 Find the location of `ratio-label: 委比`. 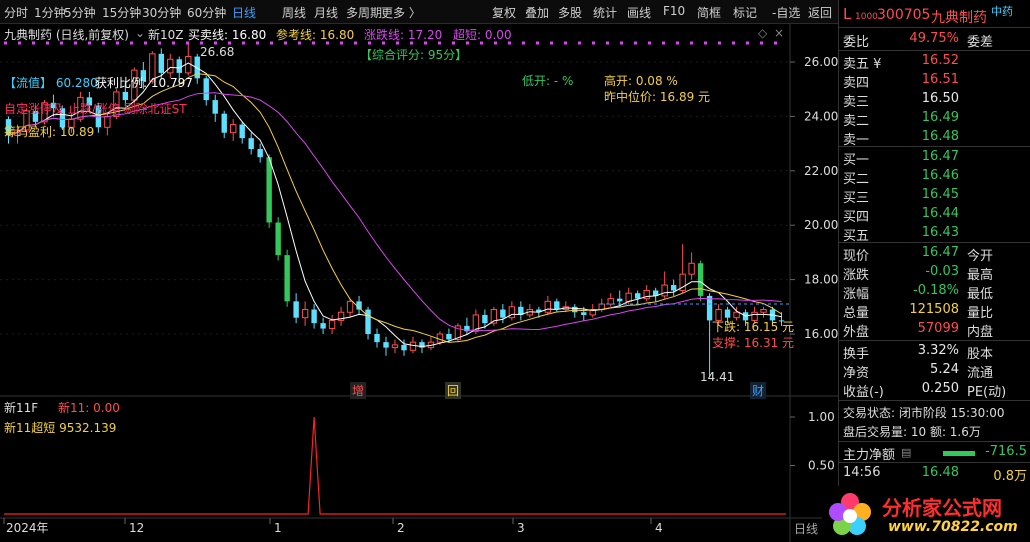

ratio-label: 委比 is located at coordinates (856, 42).